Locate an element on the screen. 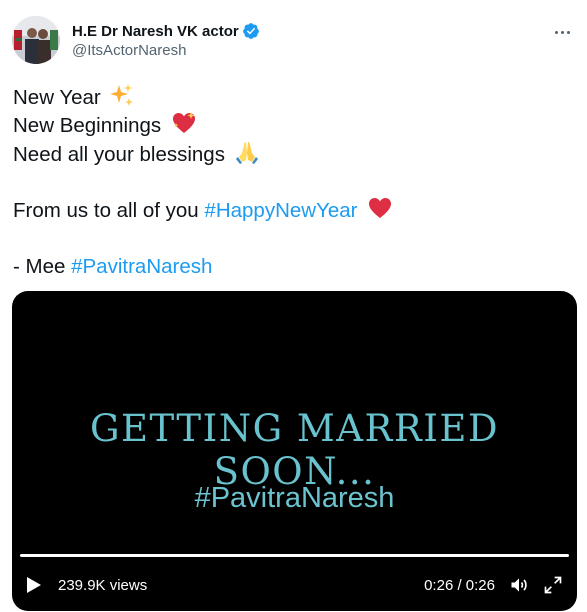 This screenshot has width=587, height=612. tweet-line-text: - Mee is located at coordinates (39, 266).